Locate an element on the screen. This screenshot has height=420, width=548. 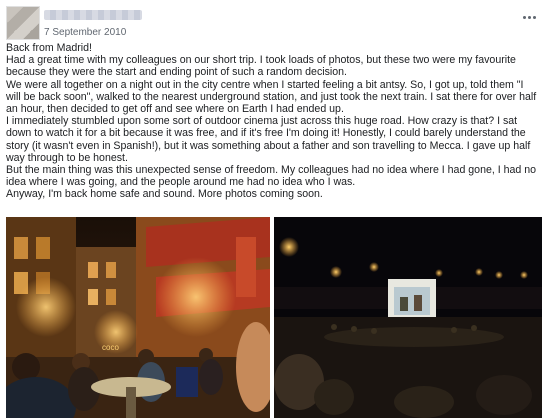
post-date: 7 September 2010 is located at coordinates (85, 32).